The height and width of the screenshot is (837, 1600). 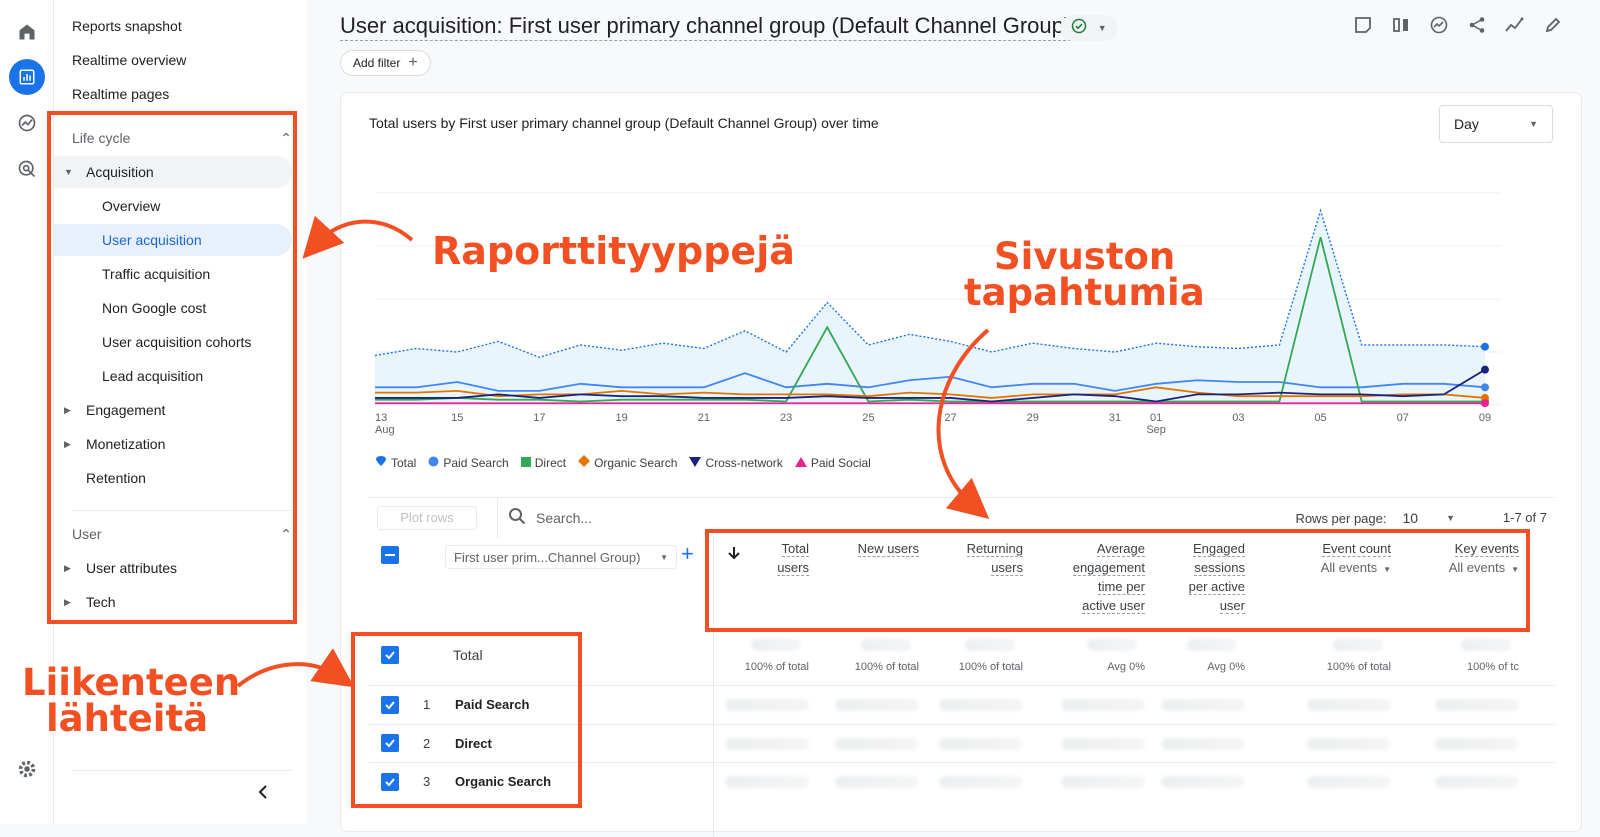 I want to click on check-circle-icon, so click(x=1079, y=28).